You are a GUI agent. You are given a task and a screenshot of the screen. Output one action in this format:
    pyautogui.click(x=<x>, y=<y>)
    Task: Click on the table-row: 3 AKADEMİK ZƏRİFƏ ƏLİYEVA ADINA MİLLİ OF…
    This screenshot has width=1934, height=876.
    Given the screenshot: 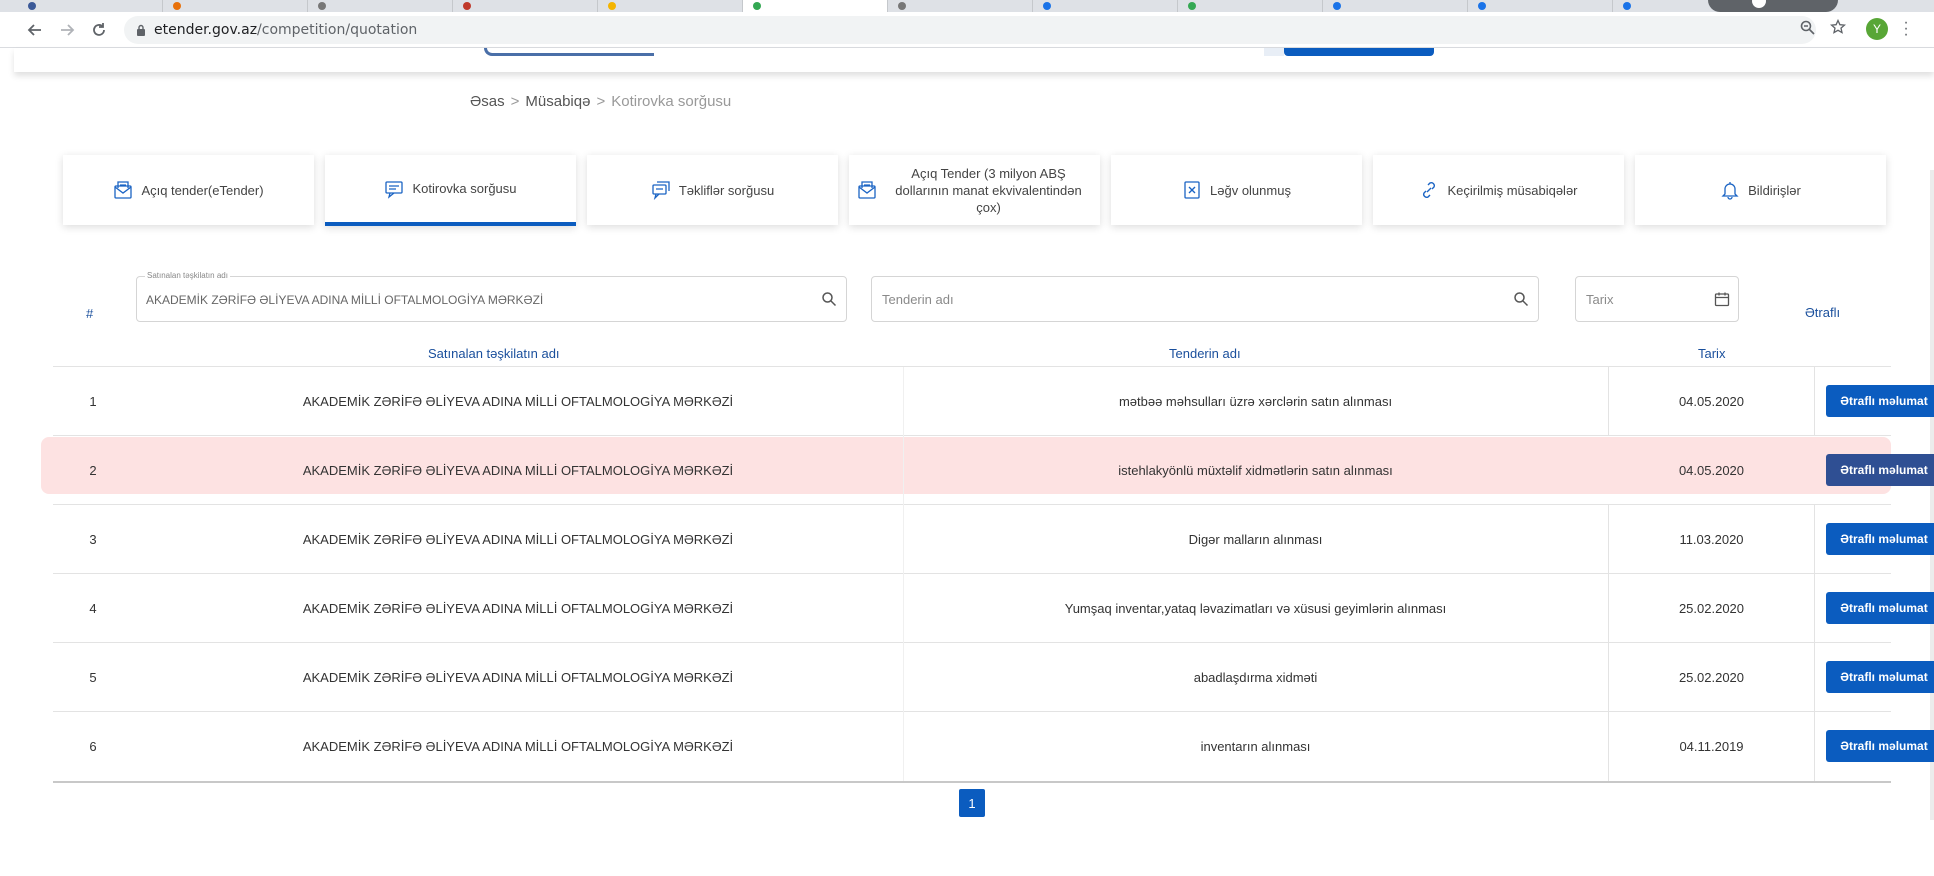 What is the action you would take?
    pyautogui.click(x=993, y=539)
    